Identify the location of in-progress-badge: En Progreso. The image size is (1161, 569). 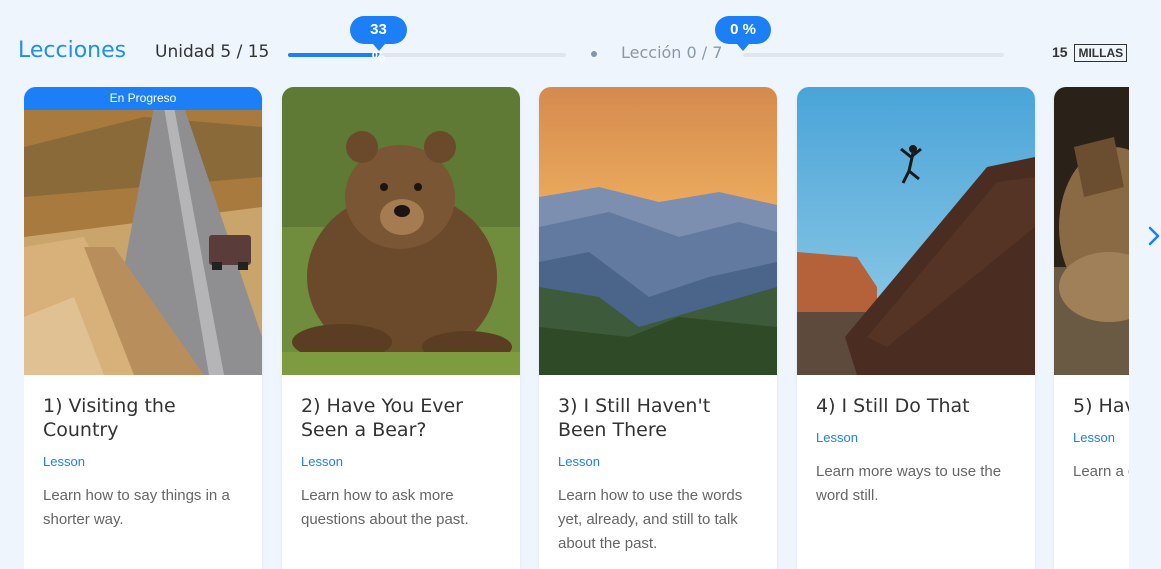
(143, 98).